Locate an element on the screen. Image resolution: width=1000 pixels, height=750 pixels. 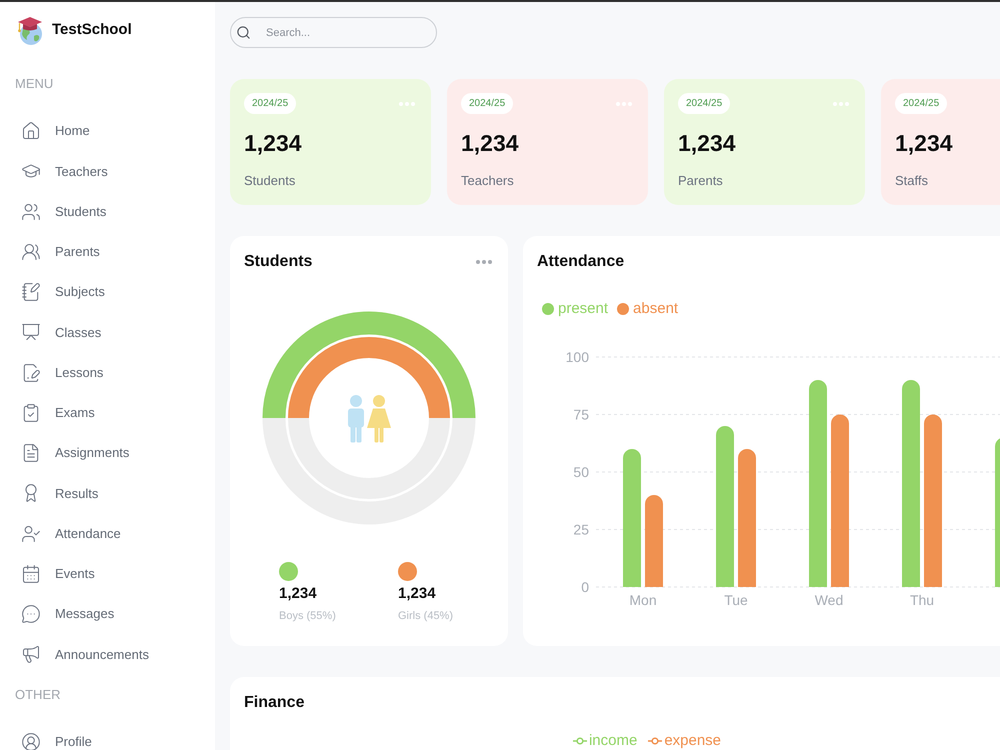
x-axis-label: Tue is located at coordinates (736, 600).